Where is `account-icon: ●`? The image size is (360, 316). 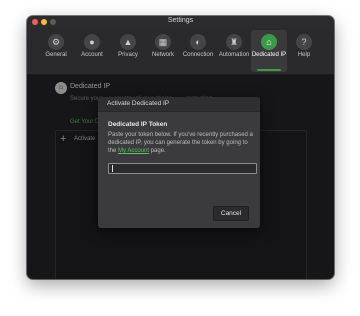 account-icon: ● is located at coordinates (92, 42).